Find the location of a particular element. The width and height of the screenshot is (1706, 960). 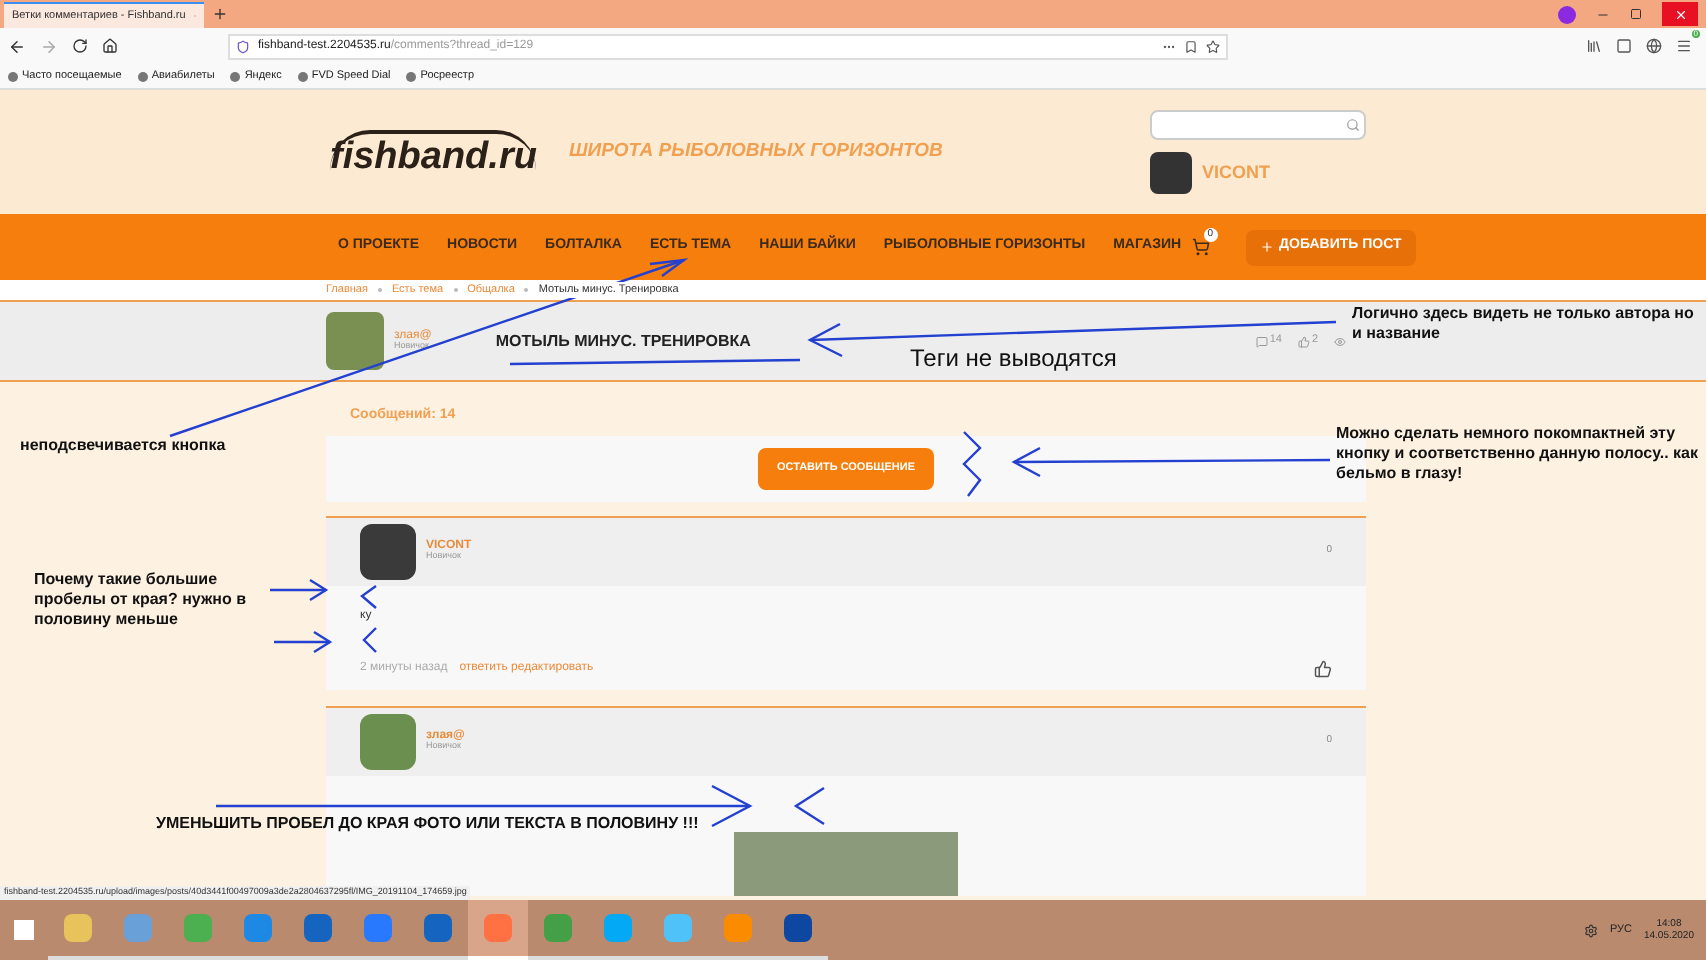

annotation-note: УМЕНЬШИТЬ ПРОБЕЛ ДО КРАЯ ФОТО ИЛИ ТЕКСТА В ПОЛОВИНУ !!! is located at coordinates (427, 824).